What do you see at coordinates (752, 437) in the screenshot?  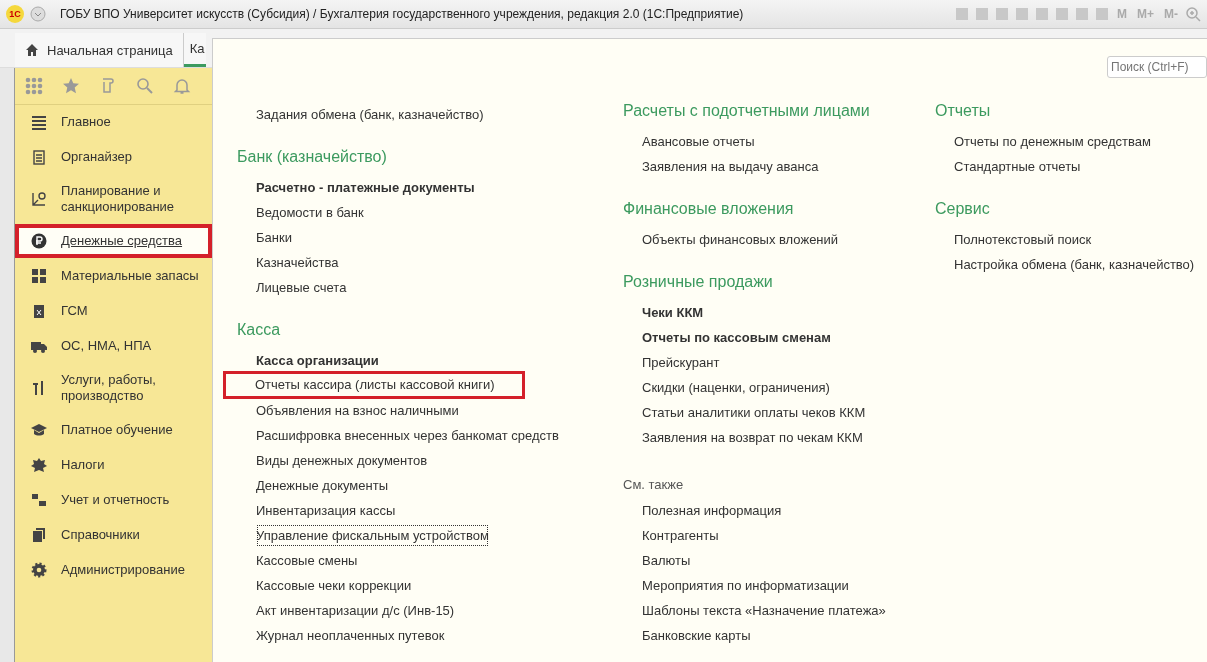 I see `menu-link: Заявления на возврат по чекам ККМ` at bounding box center [752, 437].